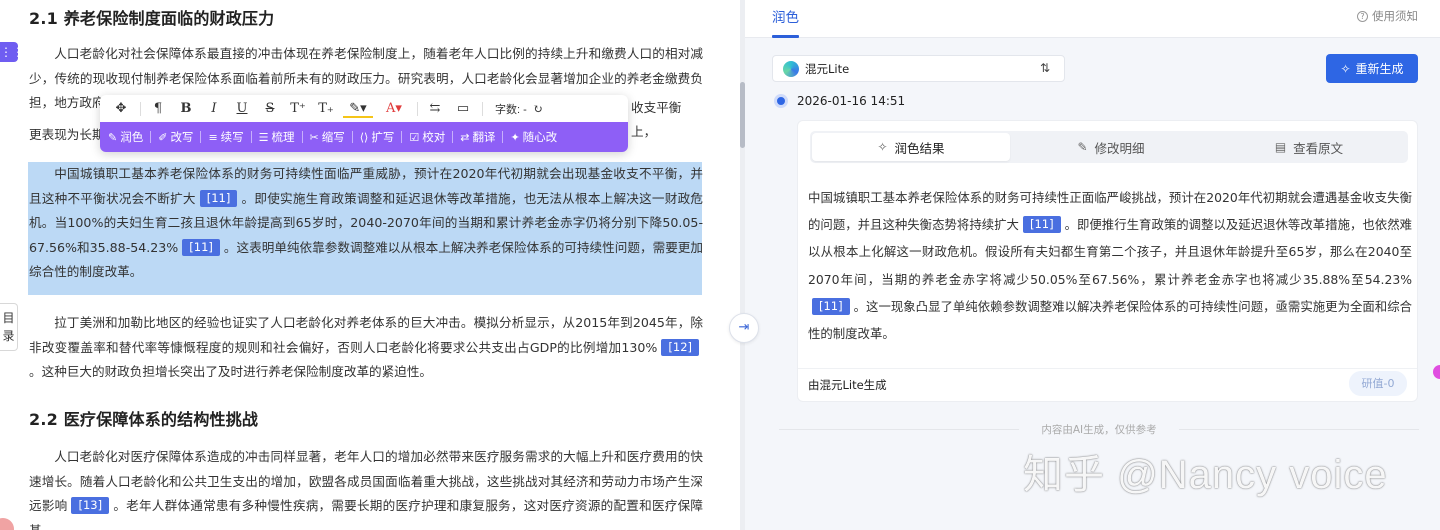 This screenshot has height=530, width=1440. I want to click on tab-change-details: ✎ 修改明细, so click(1111, 147).